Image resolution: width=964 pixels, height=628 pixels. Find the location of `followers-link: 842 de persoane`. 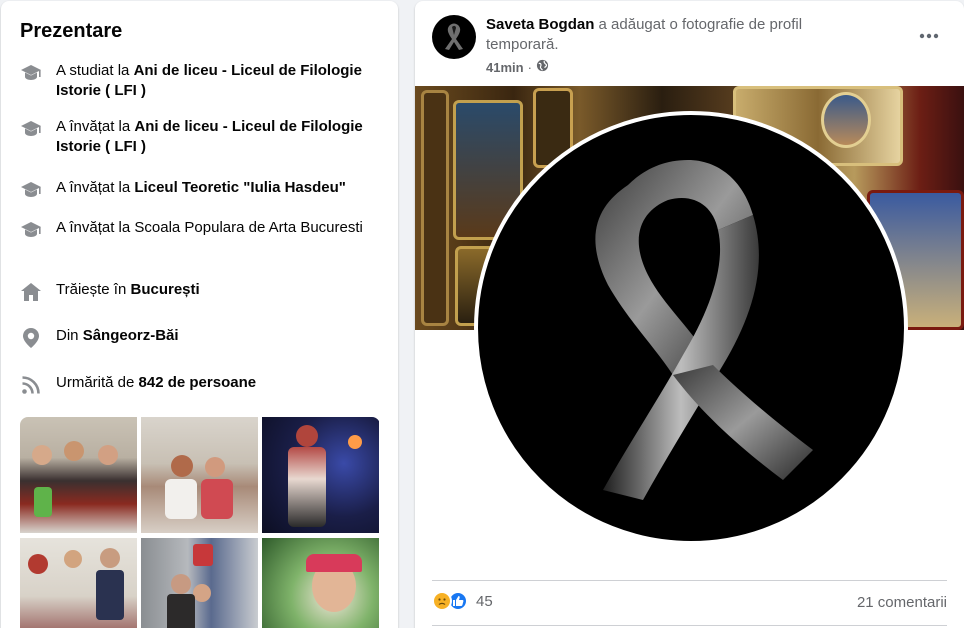

followers-link: 842 de persoane is located at coordinates (198, 382).